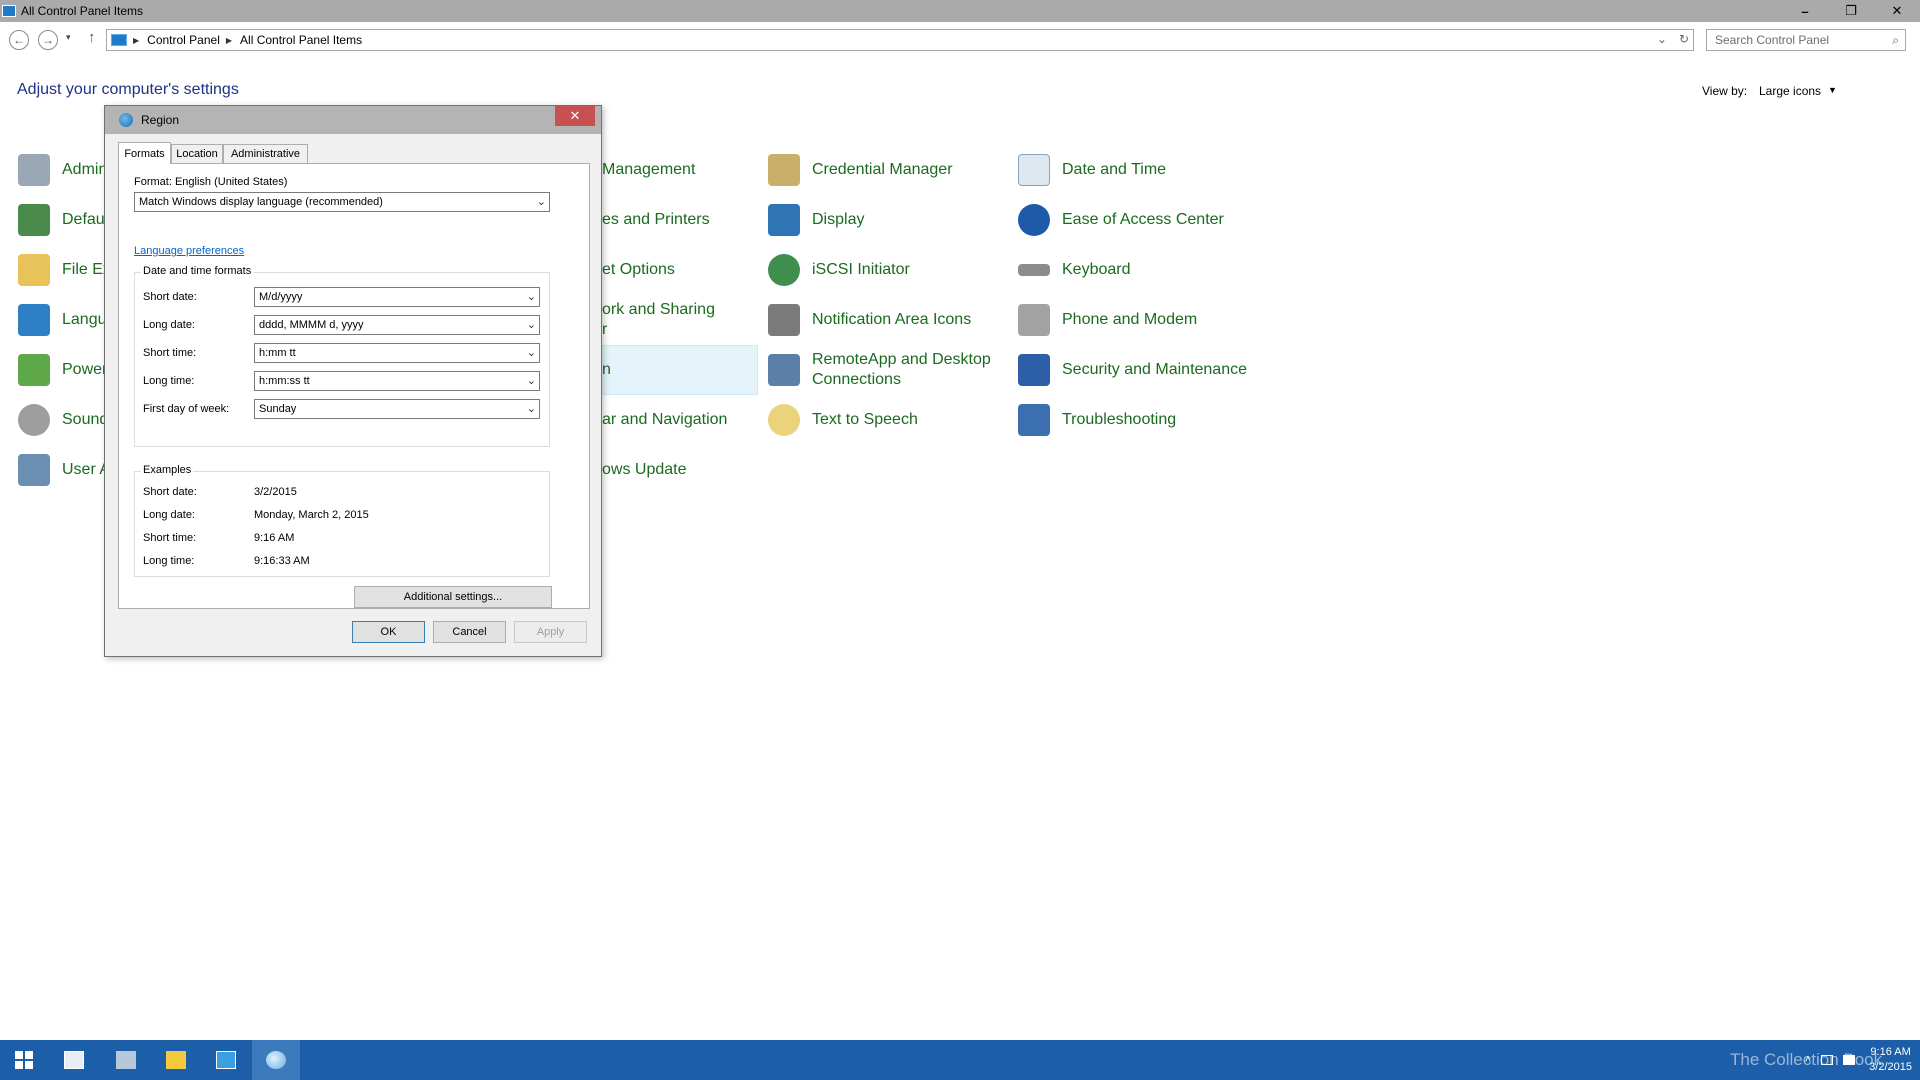 Image resolution: width=1920 pixels, height=1080 pixels. Describe the element at coordinates (388, 632) in the screenshot. I see `ok-button: OK` at that location.